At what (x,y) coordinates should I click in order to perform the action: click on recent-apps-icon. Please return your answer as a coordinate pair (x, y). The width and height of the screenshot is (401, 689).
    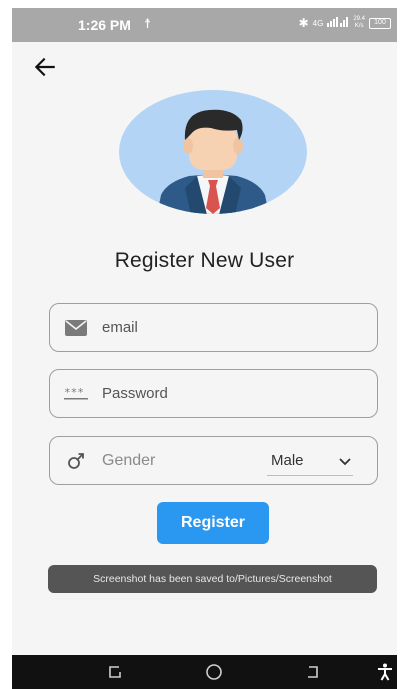
    Looking at the image, I should click on (115, 672).